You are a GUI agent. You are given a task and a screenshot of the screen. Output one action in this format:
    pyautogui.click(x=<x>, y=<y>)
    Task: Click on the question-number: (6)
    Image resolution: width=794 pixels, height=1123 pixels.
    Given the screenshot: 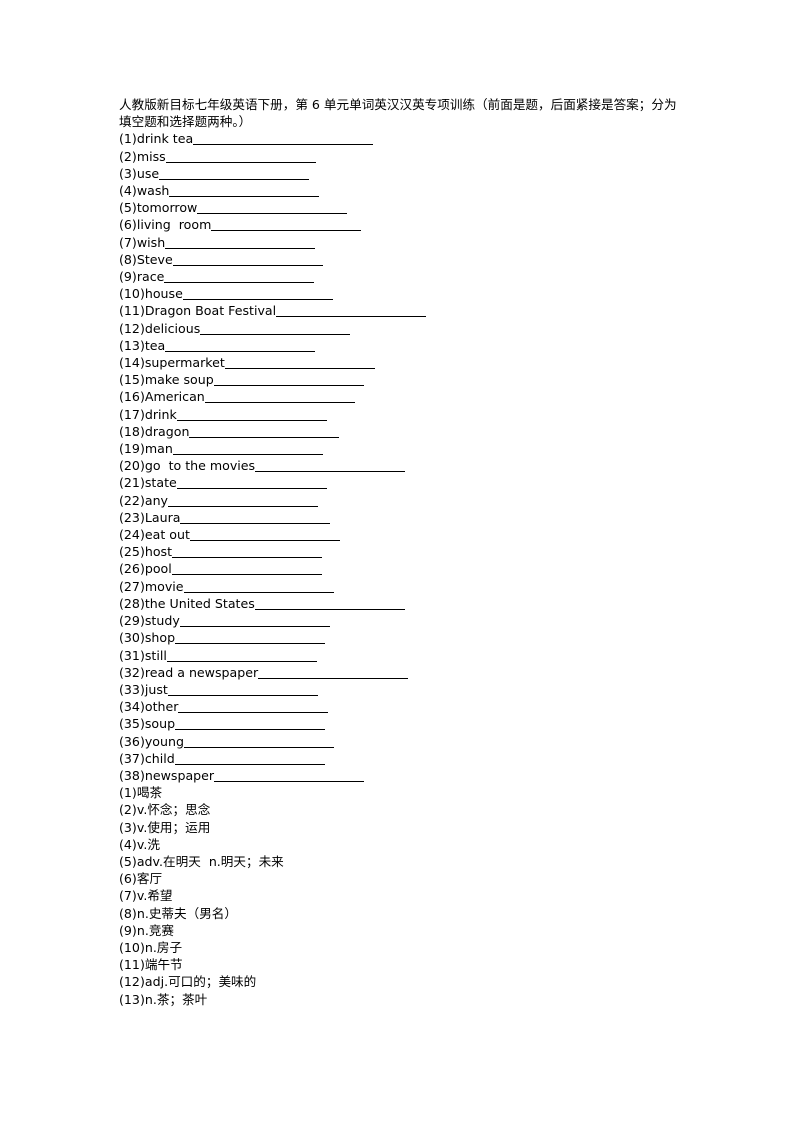 What is the action you would take?
    pyautogui.click(x=128, y=225)
    